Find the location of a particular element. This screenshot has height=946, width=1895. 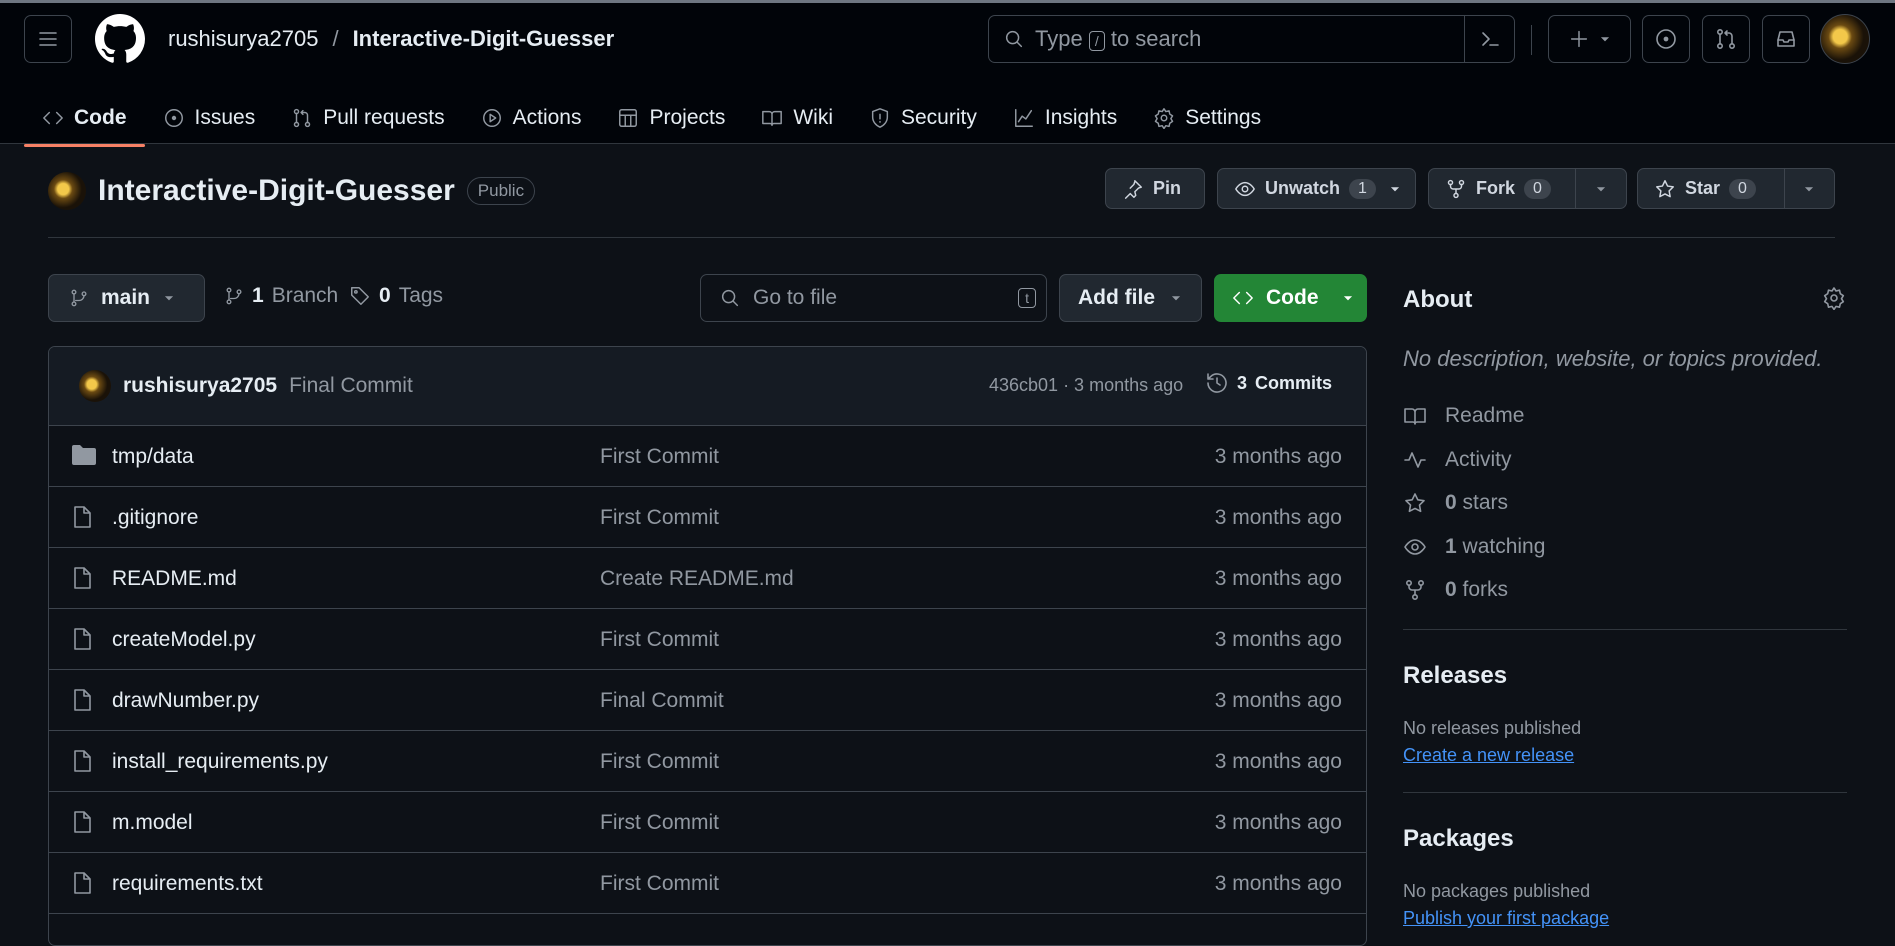

create-new-button is located at coordinates (1589, 39).